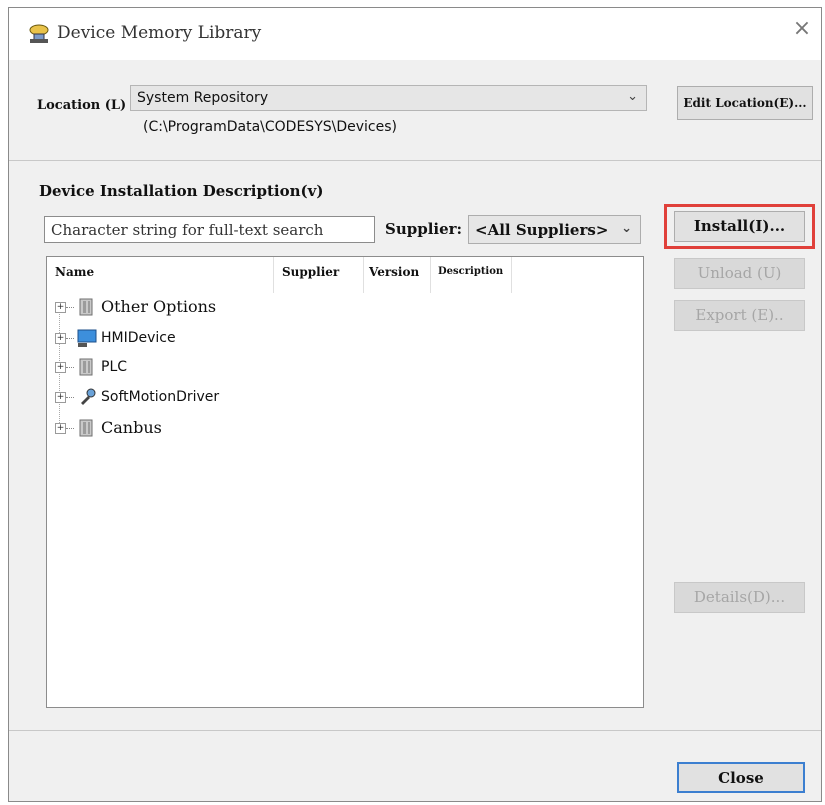 Image resolution: width=825 pixels, height=805 pixels. I want to click on close-icon: ×, so click(802, 29).